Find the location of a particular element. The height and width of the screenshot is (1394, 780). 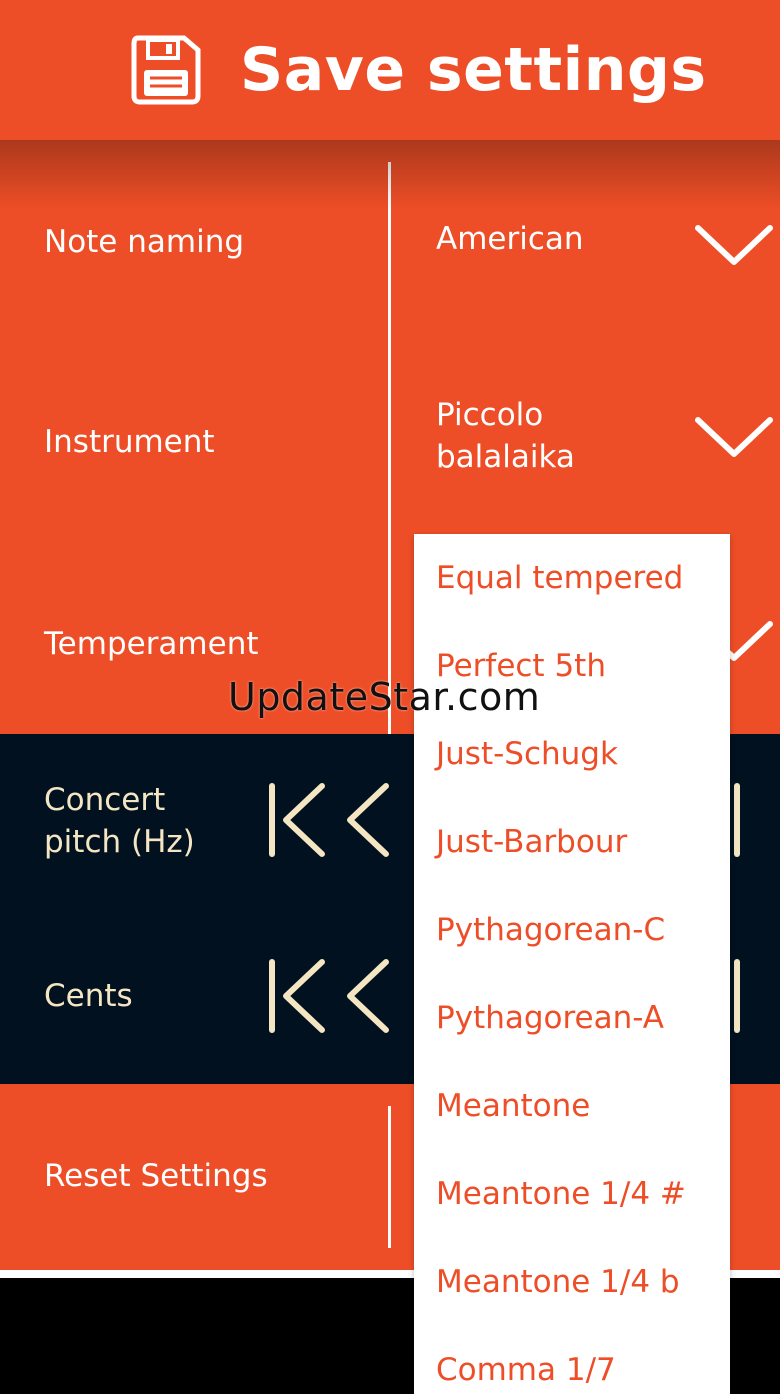

temperament-option: Meantone is located at coordinates (513, 1106).